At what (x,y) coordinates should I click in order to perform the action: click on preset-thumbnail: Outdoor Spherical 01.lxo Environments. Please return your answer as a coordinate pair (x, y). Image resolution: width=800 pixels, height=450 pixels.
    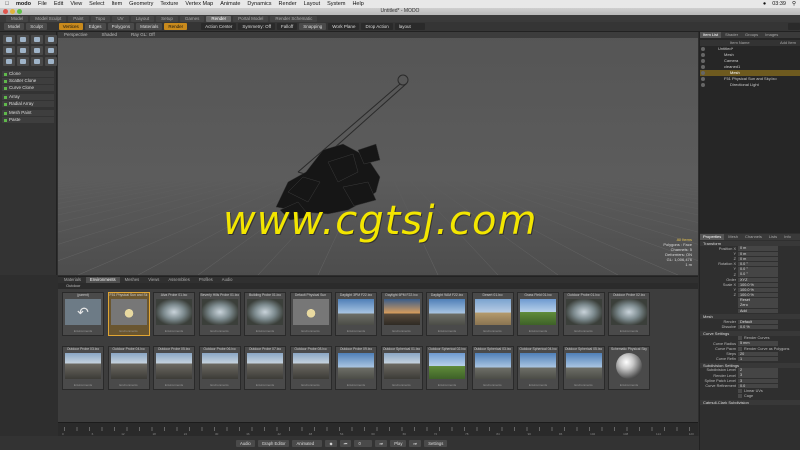
    Looking at the image, I should click on (401, 368).